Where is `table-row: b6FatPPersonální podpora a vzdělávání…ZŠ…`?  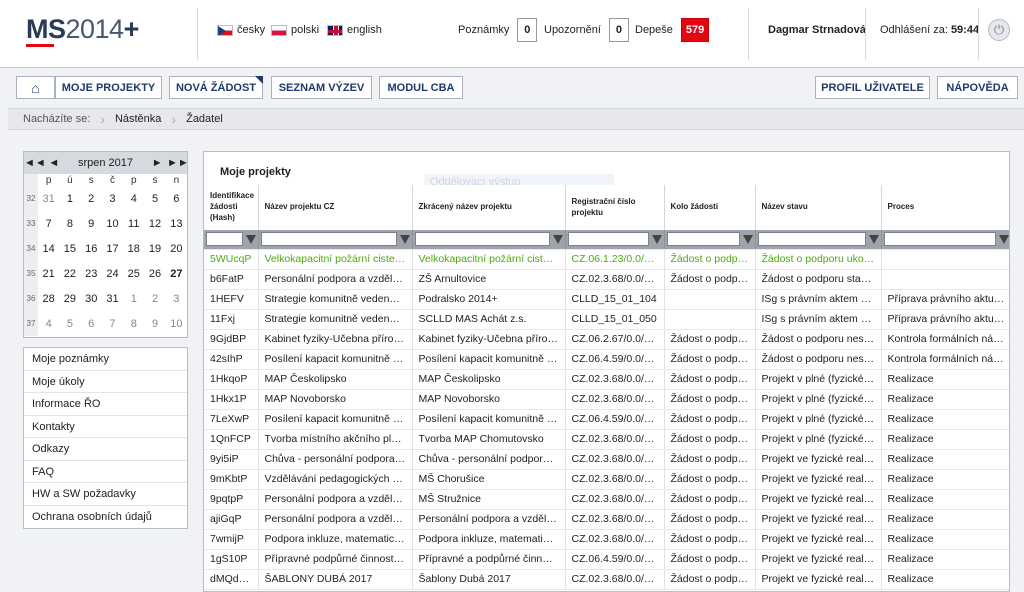 table-row: b6FatPPersonální podpora a vzdělávání…ZŠ… is located at coordinates (606, 279).